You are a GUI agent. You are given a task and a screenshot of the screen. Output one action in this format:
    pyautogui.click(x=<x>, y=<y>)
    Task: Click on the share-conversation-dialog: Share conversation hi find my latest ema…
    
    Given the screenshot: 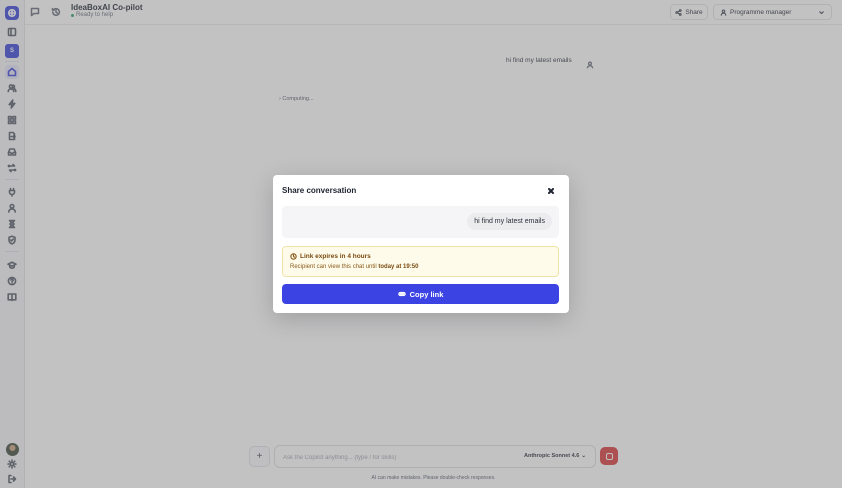 What is the action you would take?
    pyautogui.click(x=421, y=244)
    